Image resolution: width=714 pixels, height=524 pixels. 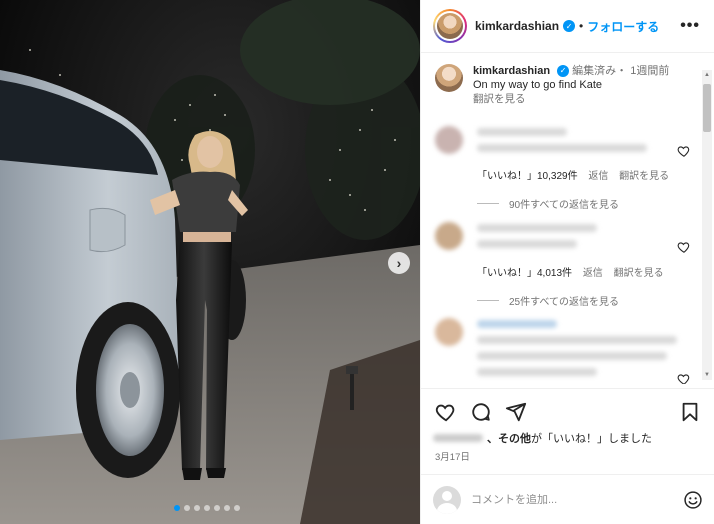 I want to click on view-replies: 90件すべての返信を見る, so click(x=548, y=203).